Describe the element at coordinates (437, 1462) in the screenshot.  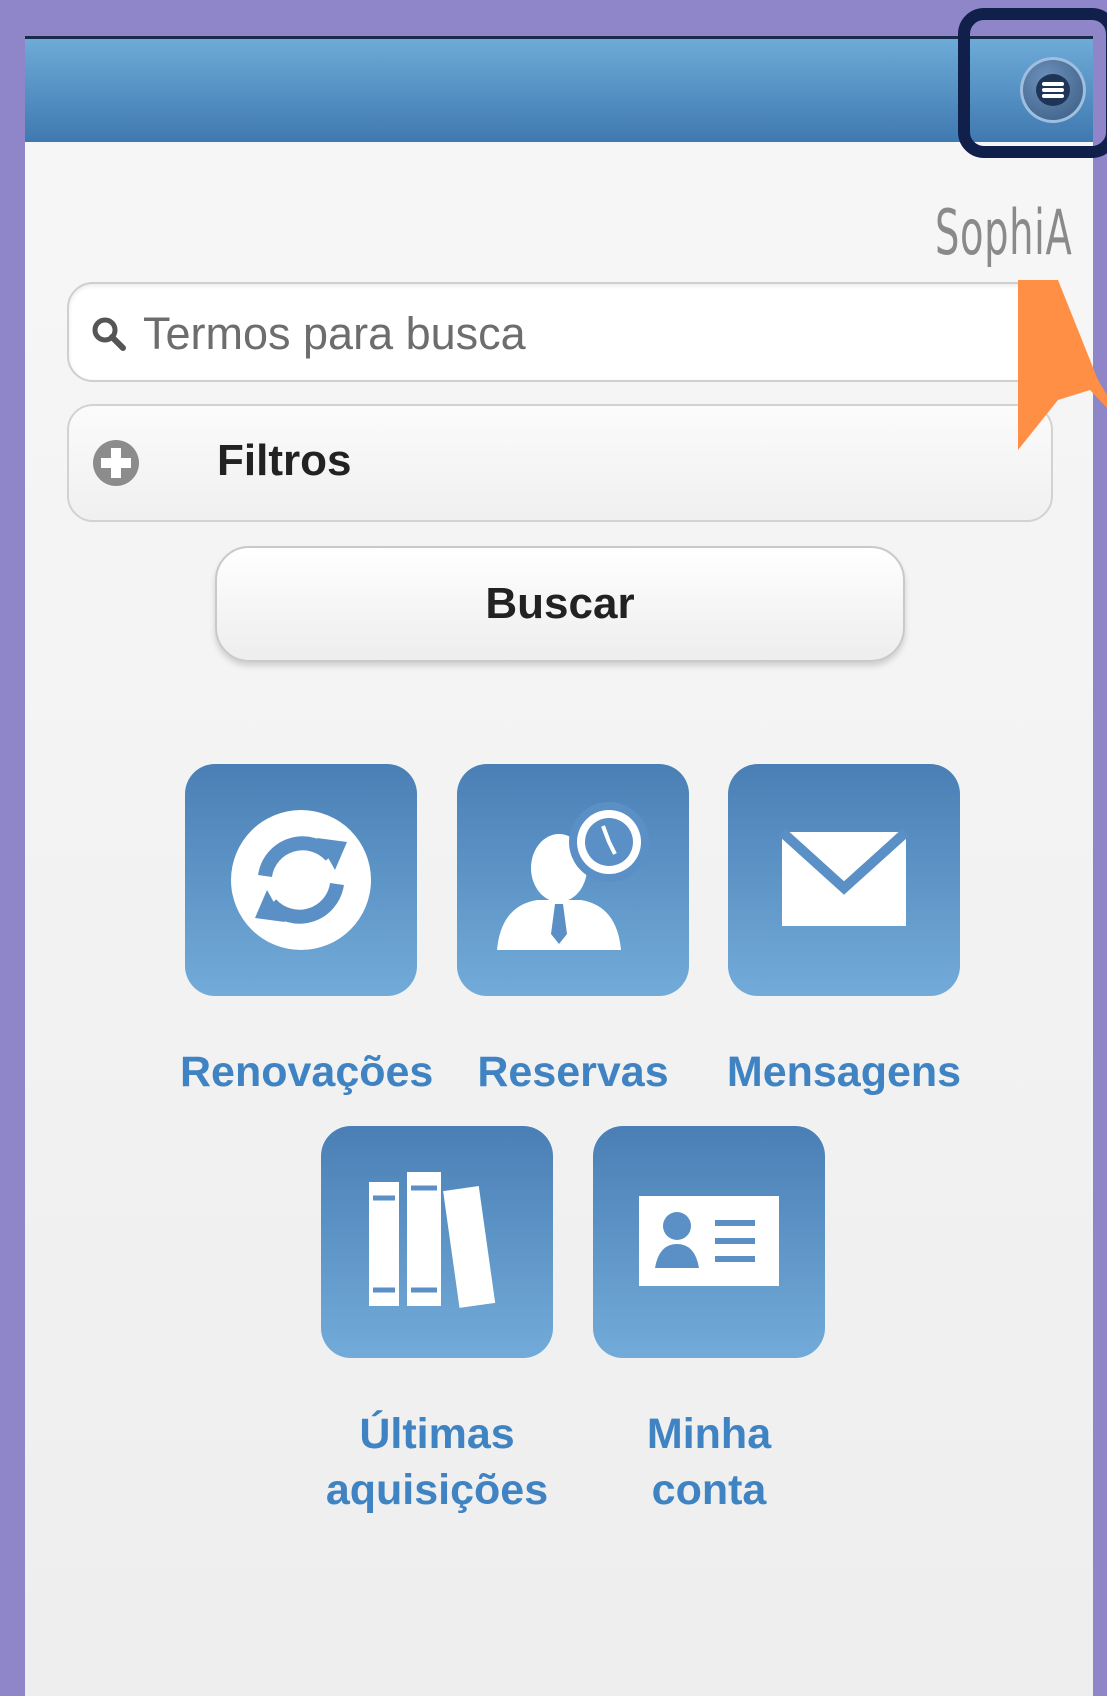
I see `latest-acquisitions-label: Últimas aquisições` at that location.